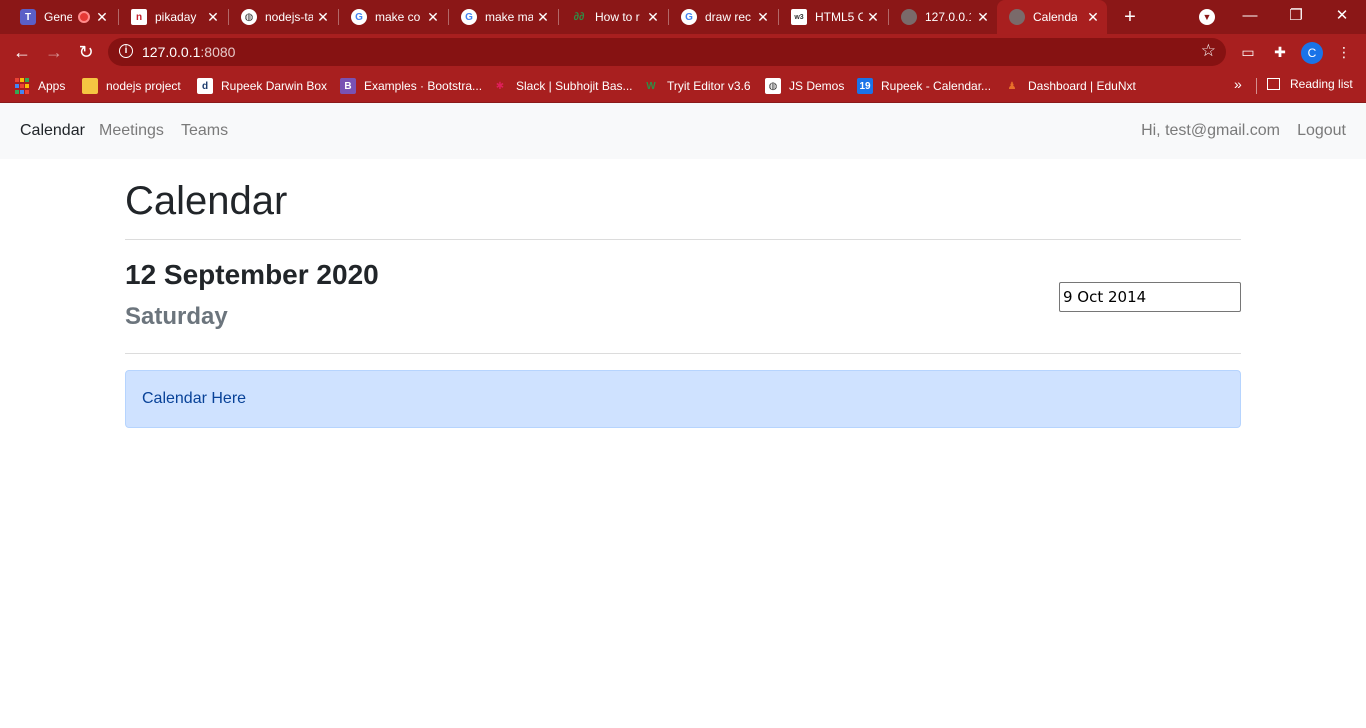 The height and width of the screenshot is (728, 1366). What do you see at coordinates (252, 274) in the screenshot?
I see `current-date: 12 September 2020` at bounding box center [252, 274].